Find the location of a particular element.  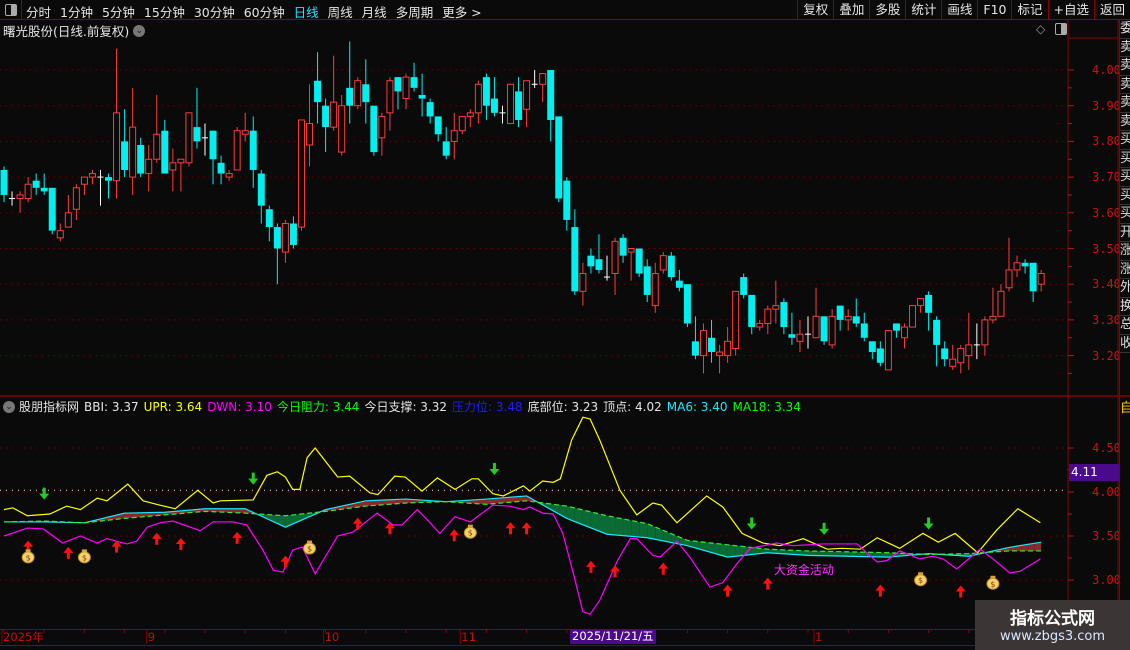

side-panel-label: 外 is located at coordinates (1125, 288).